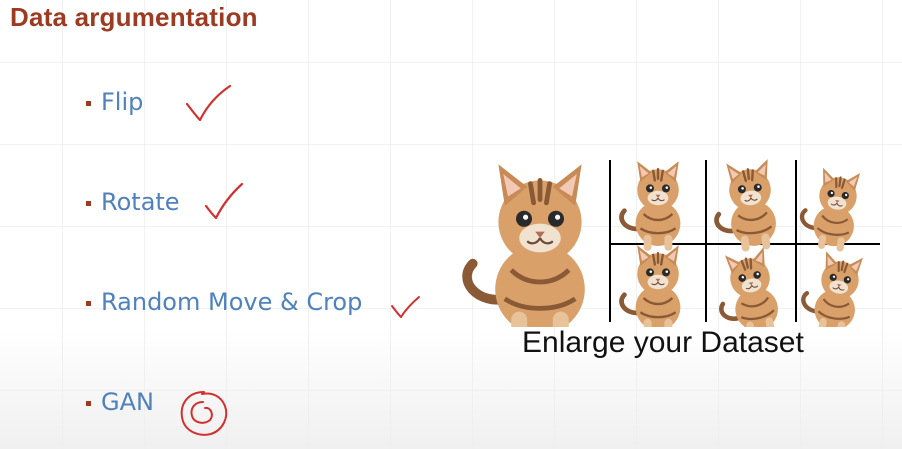 Image resolution: width=902 pixels, height=449 pixels. I want to click on bullet-text: Random Move & Crop, so click(232, 302).